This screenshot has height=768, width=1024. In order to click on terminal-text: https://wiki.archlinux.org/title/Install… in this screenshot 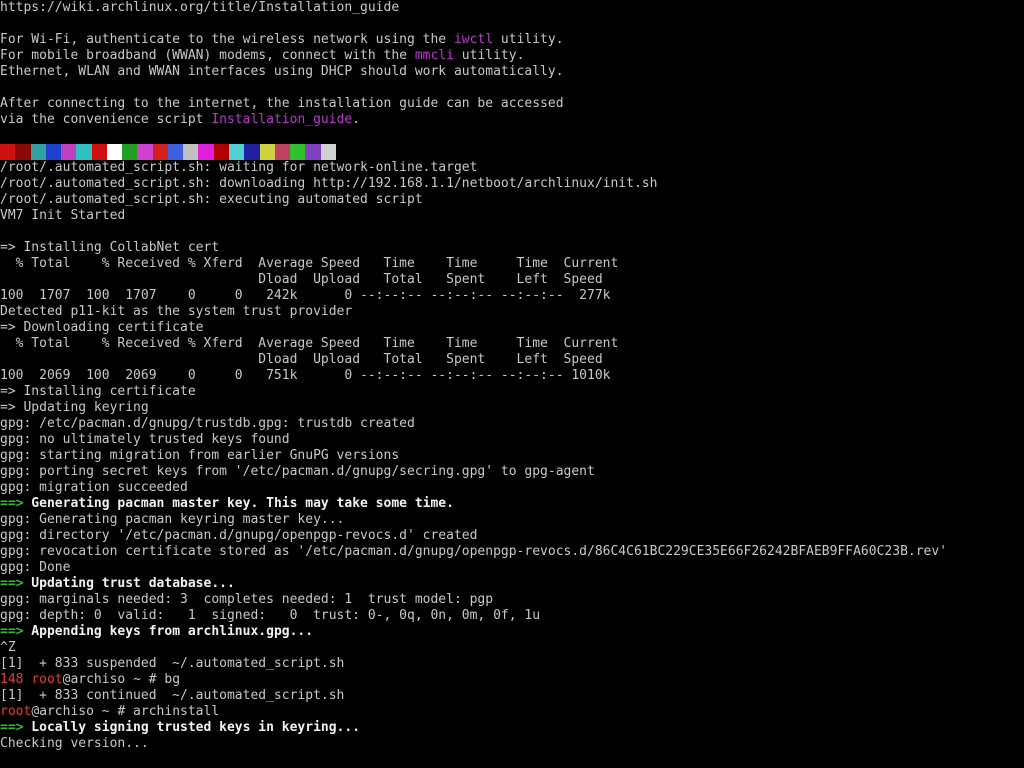, I will do `click(200, 7)`.